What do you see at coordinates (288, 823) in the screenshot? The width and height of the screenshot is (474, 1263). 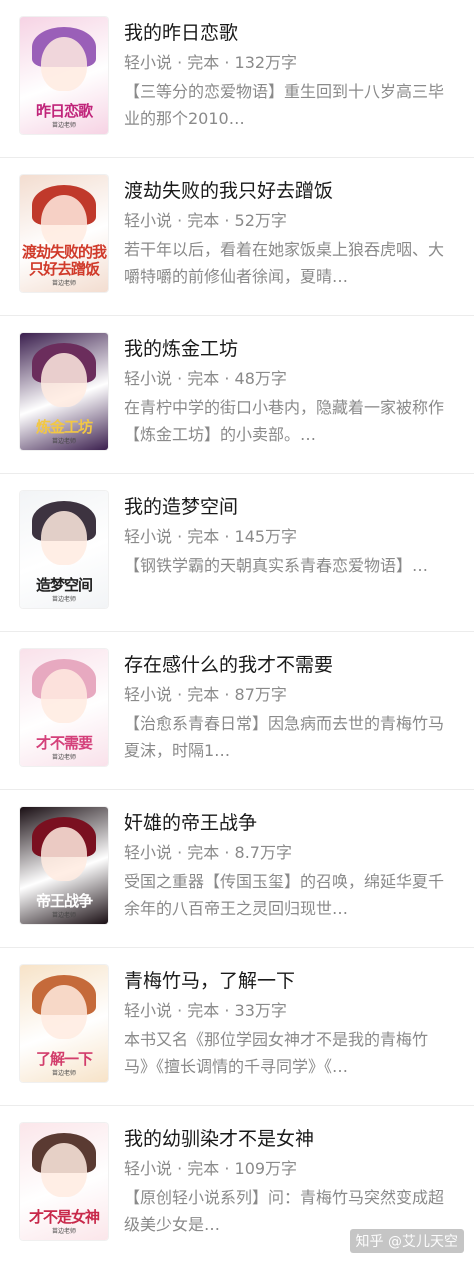 I see `book-title: 奸雄的帝王战争` at bounding box center [288, 823].